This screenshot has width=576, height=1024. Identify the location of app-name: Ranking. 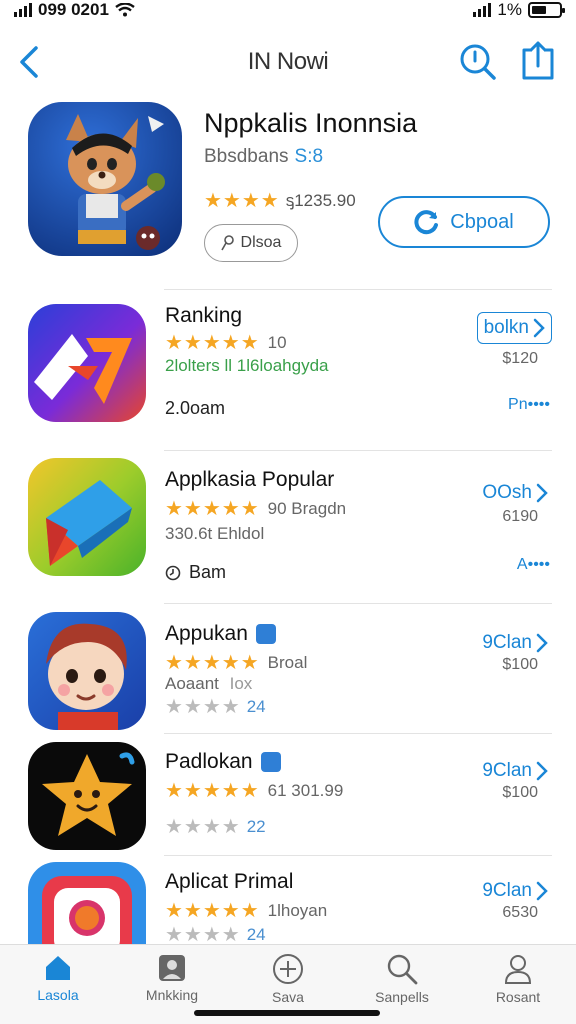
(204, 315).